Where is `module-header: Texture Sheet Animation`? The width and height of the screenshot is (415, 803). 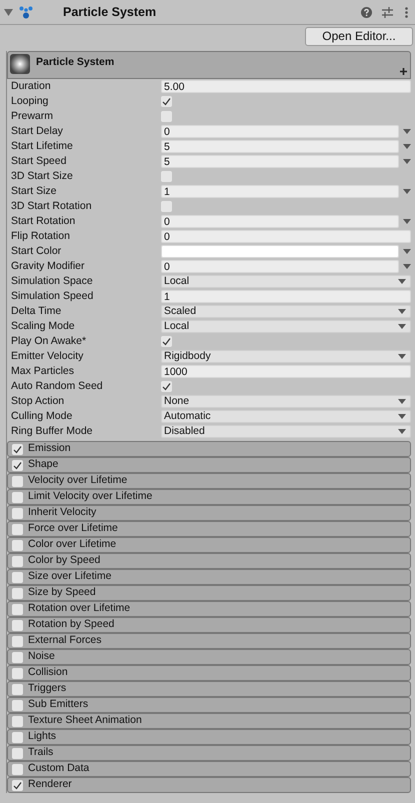
module-header: Texture Sheet Animation is located at coordinates (209, 721).